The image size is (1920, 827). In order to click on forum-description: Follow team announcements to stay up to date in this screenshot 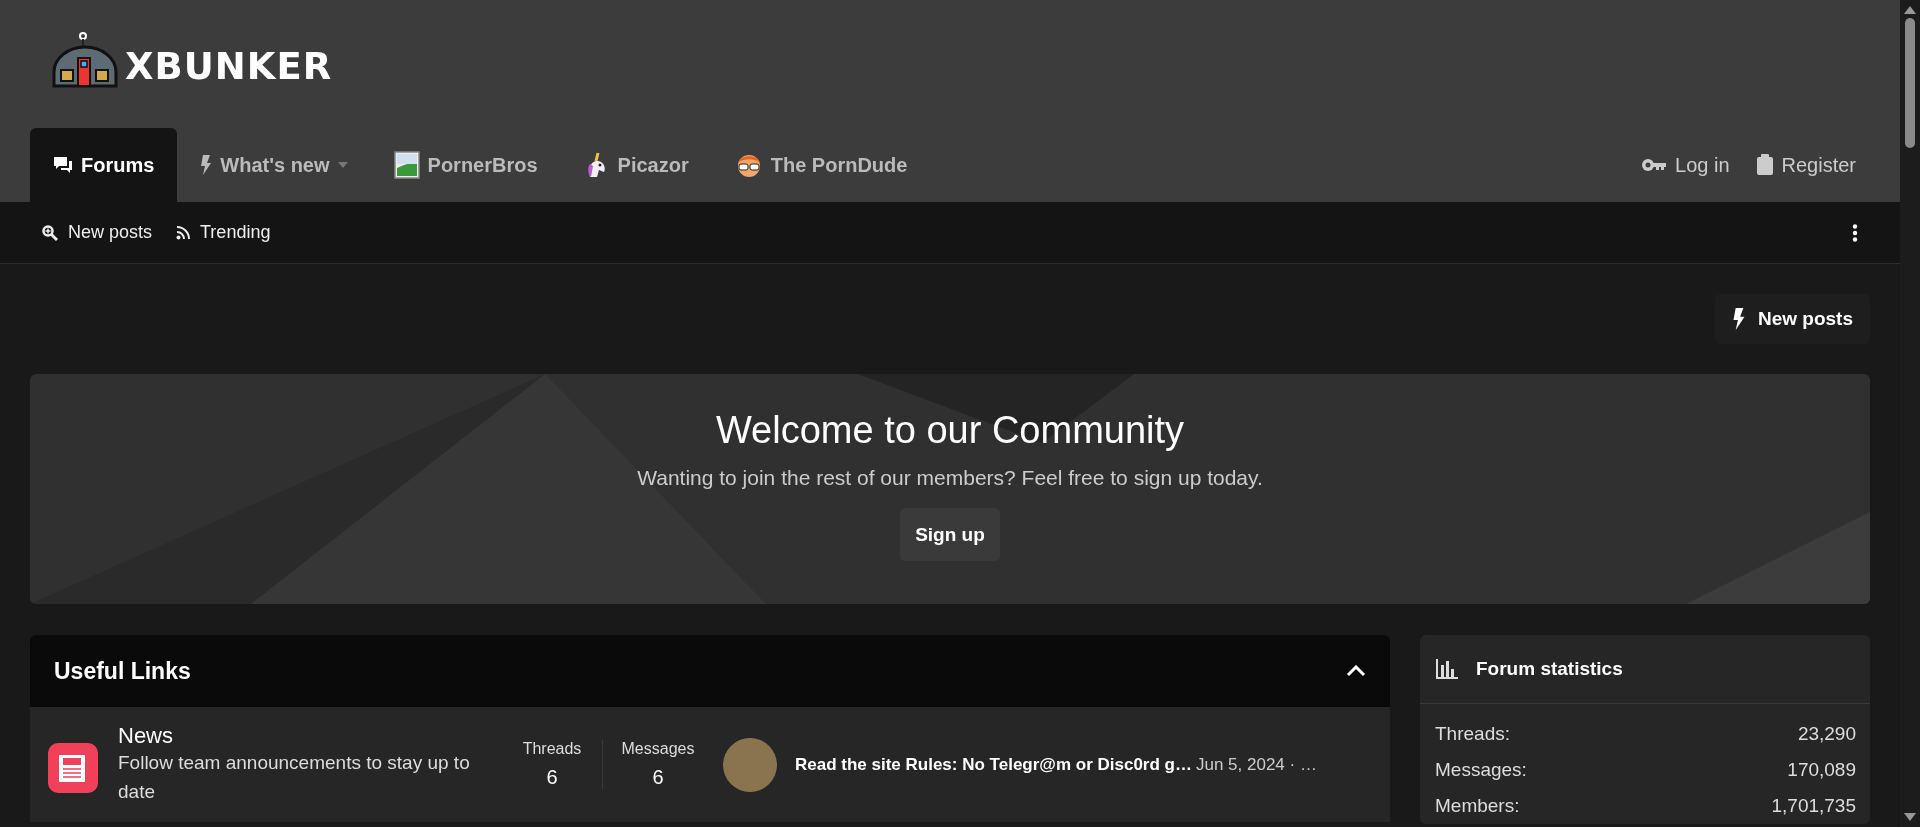, I will do `click(294, 777)`.